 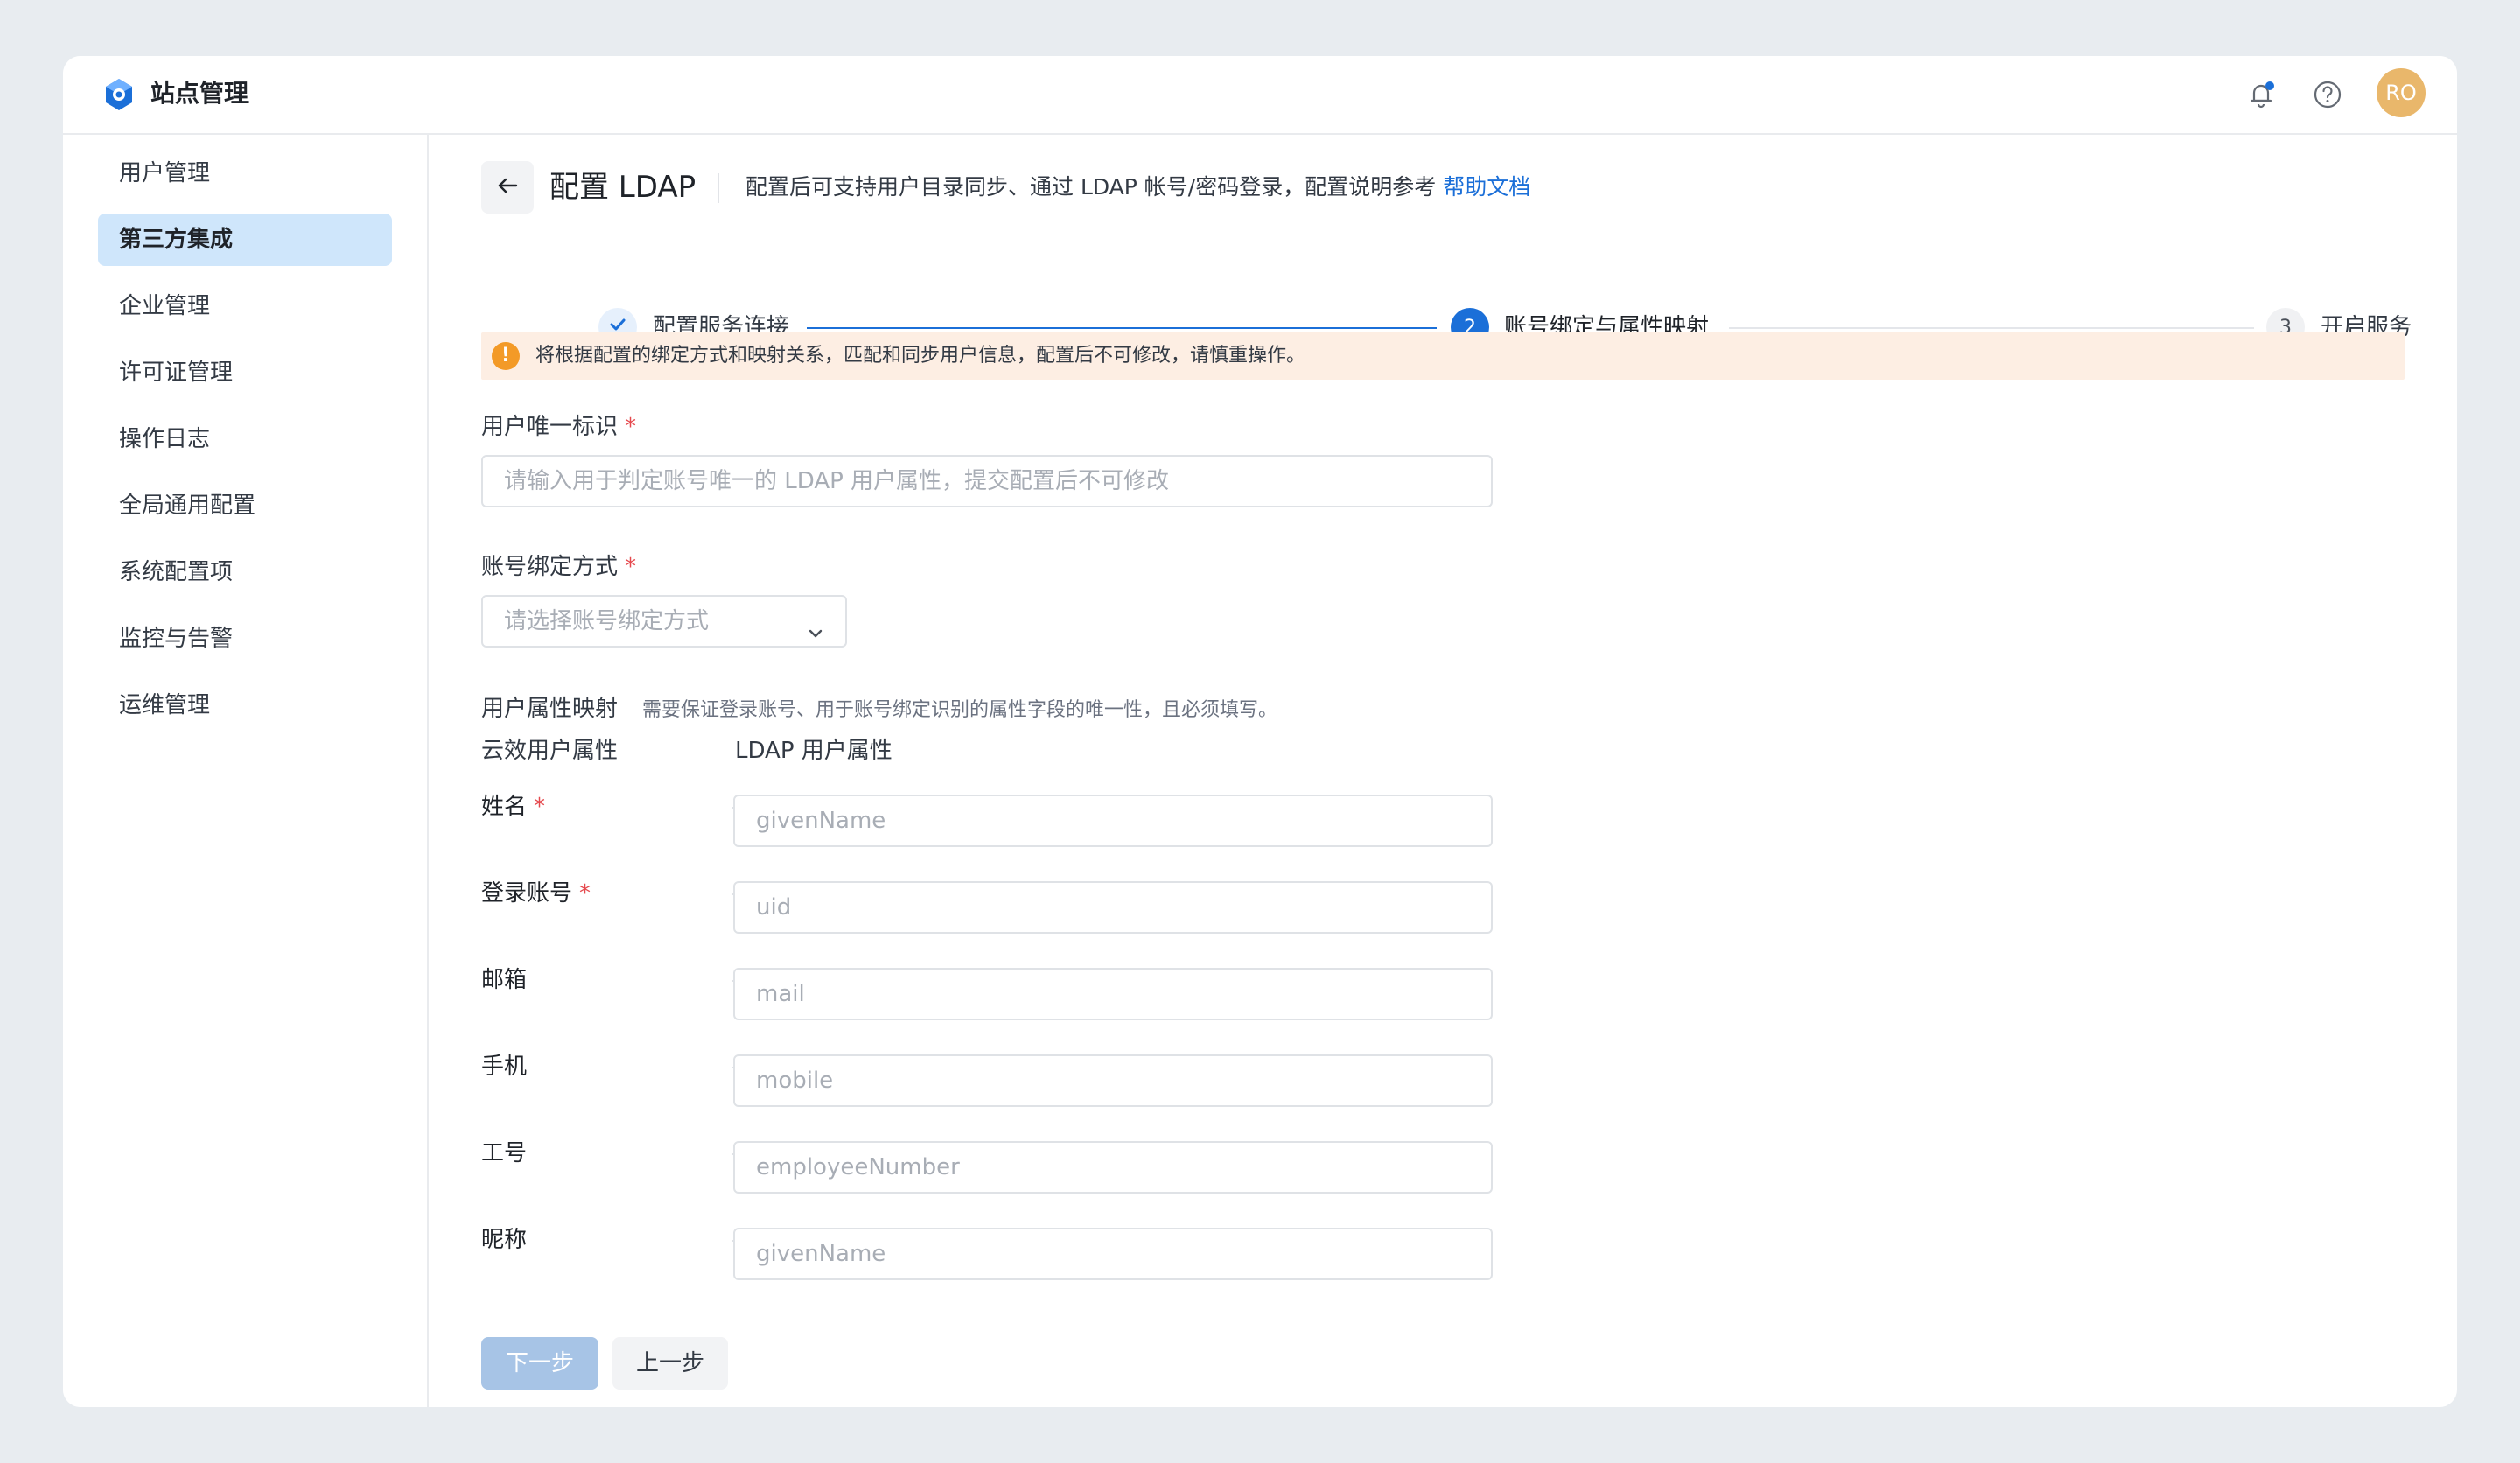 I want to click on arrow-left-icon, so click(x=508, y=187).